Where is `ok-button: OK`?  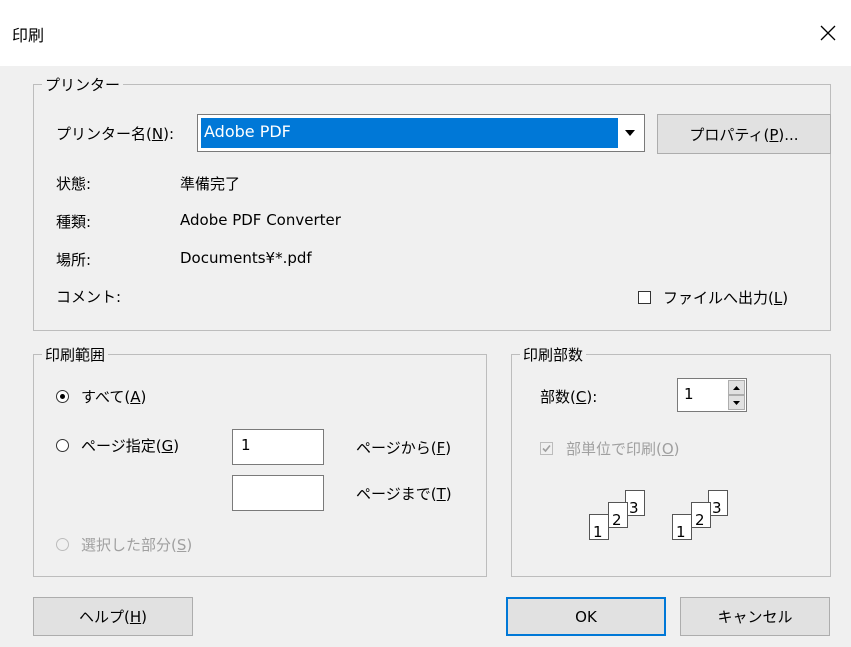
ok-button: OK is located at coordinates (586, 616).